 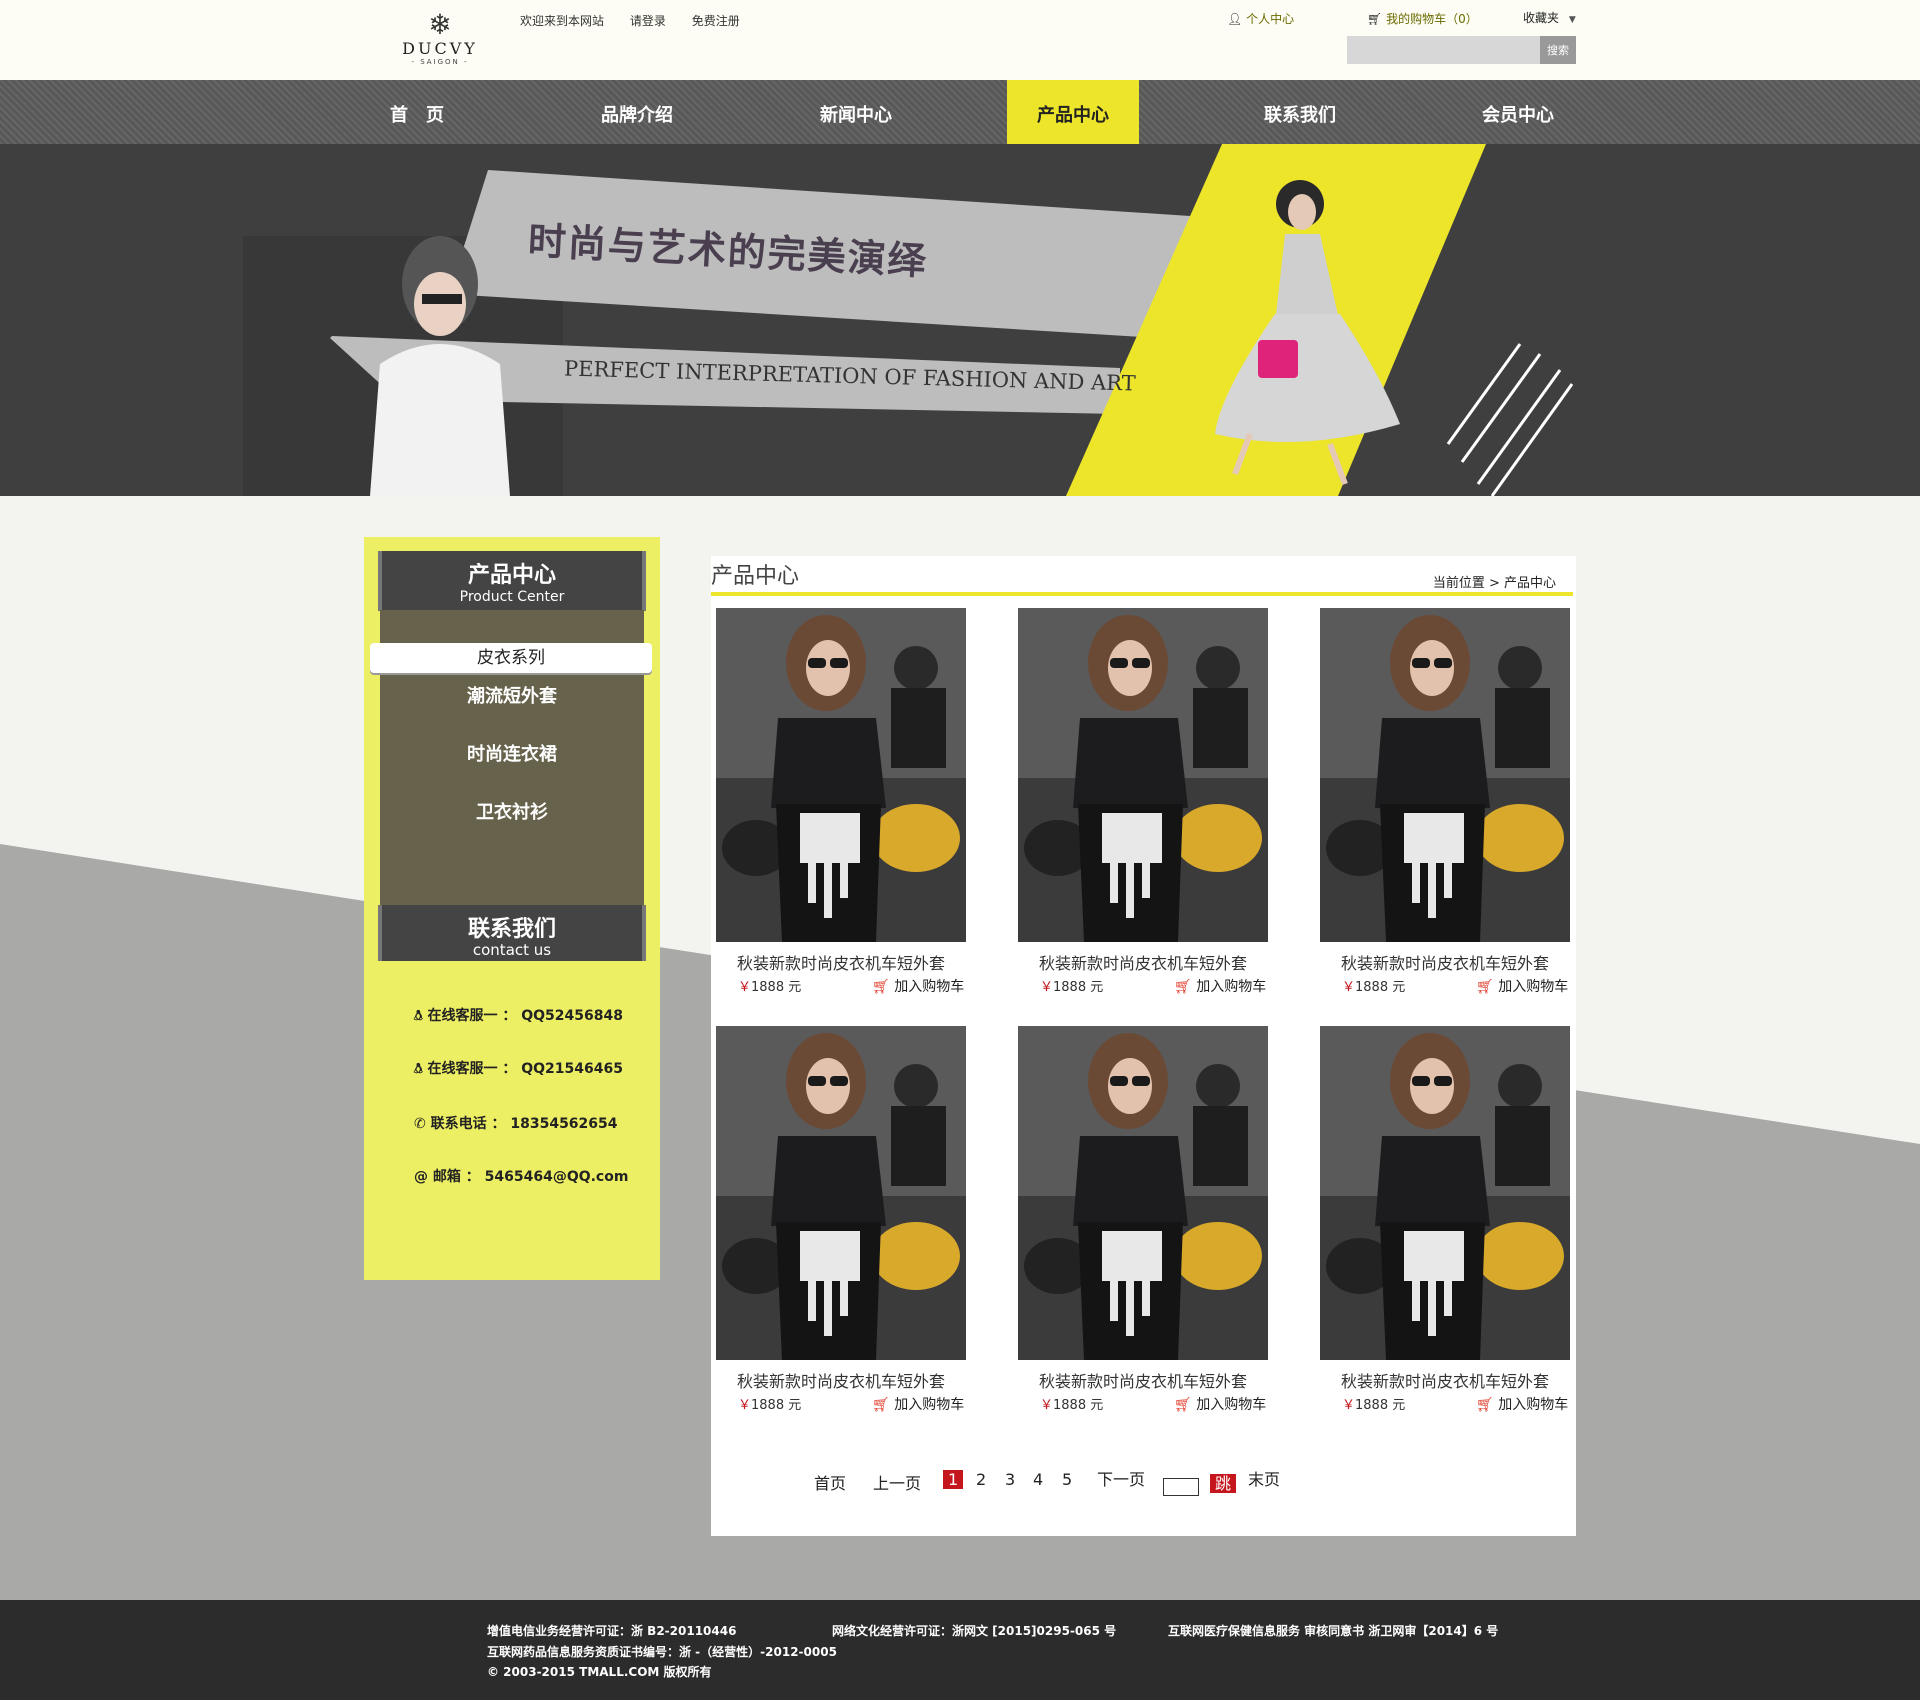 I want to click on cart-label: 我的购物车（0）, so click(x=1432, y=19).